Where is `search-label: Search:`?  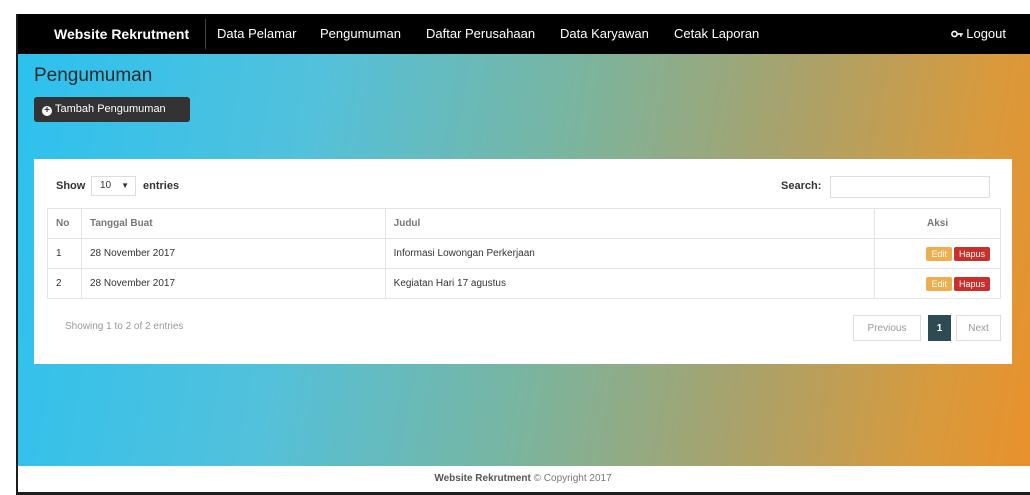 search-label: Search: is located at coordinates (801, 186).